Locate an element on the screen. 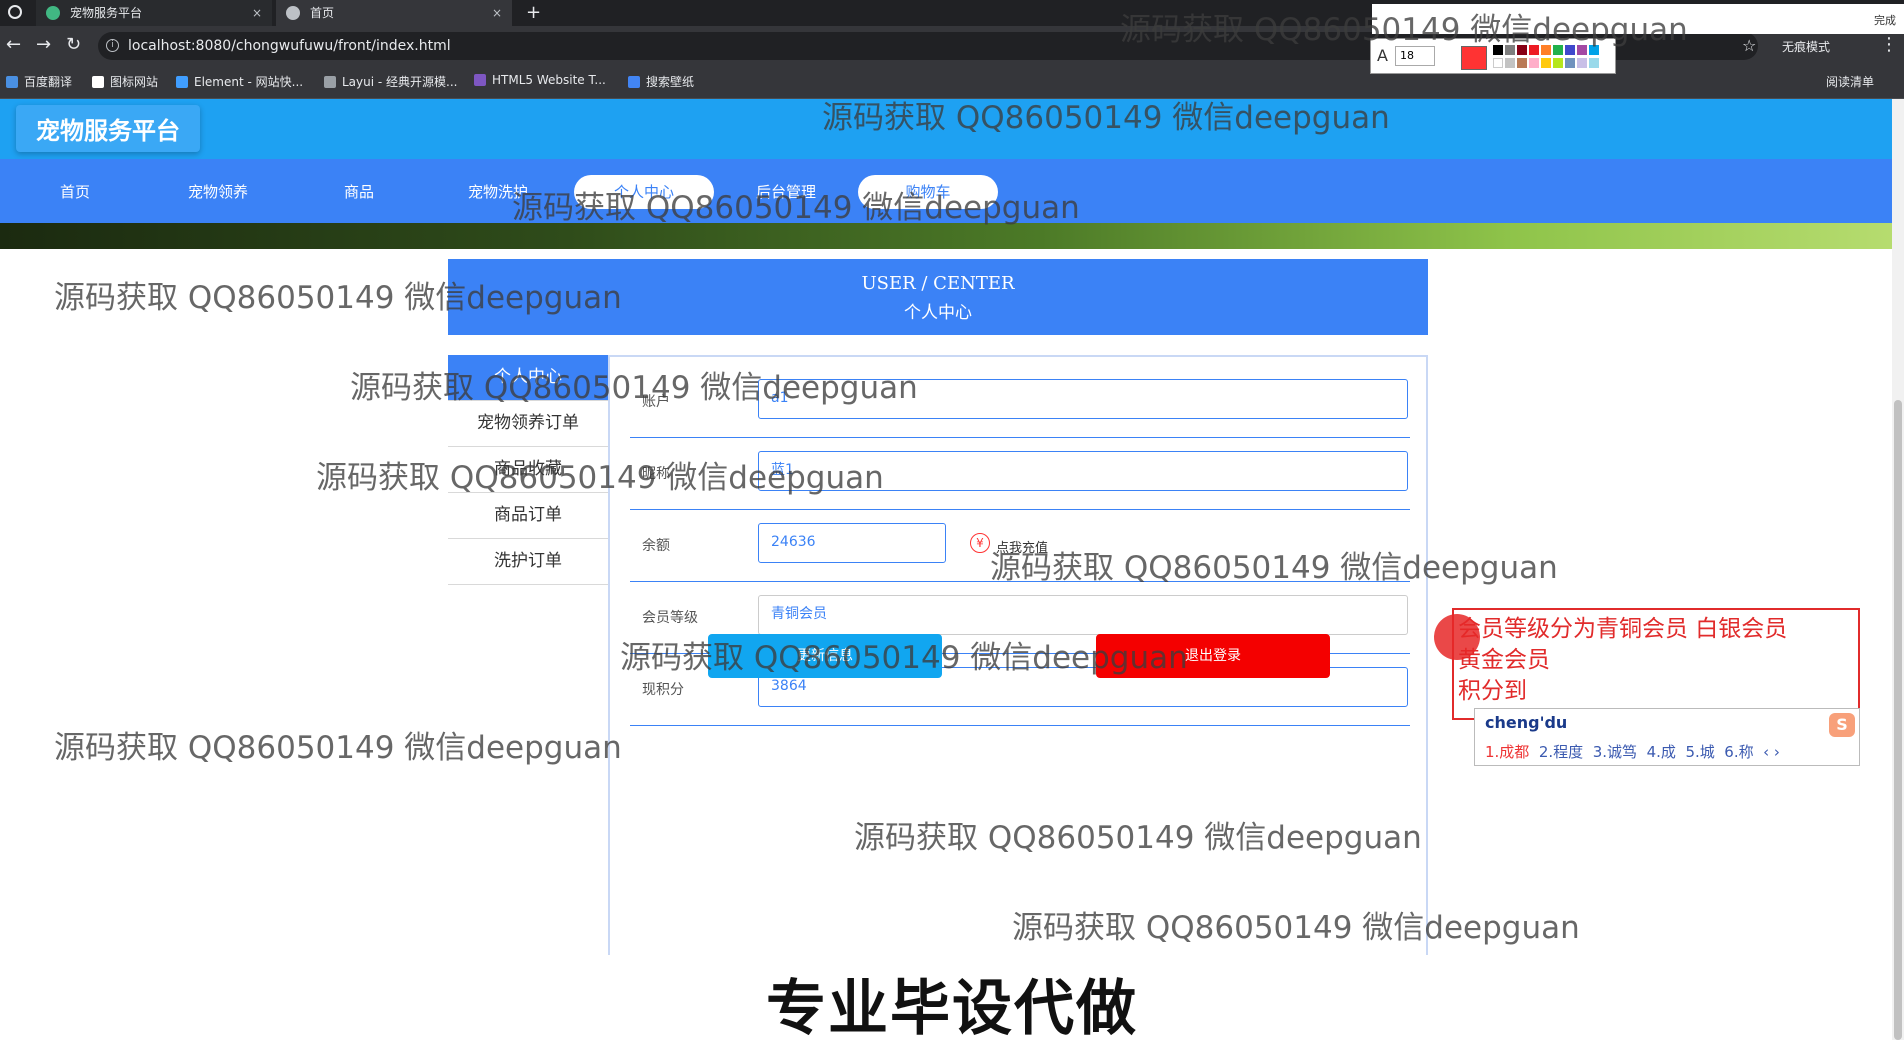  ime-candidate: 4.成 is located at coordinates (1661, 752).